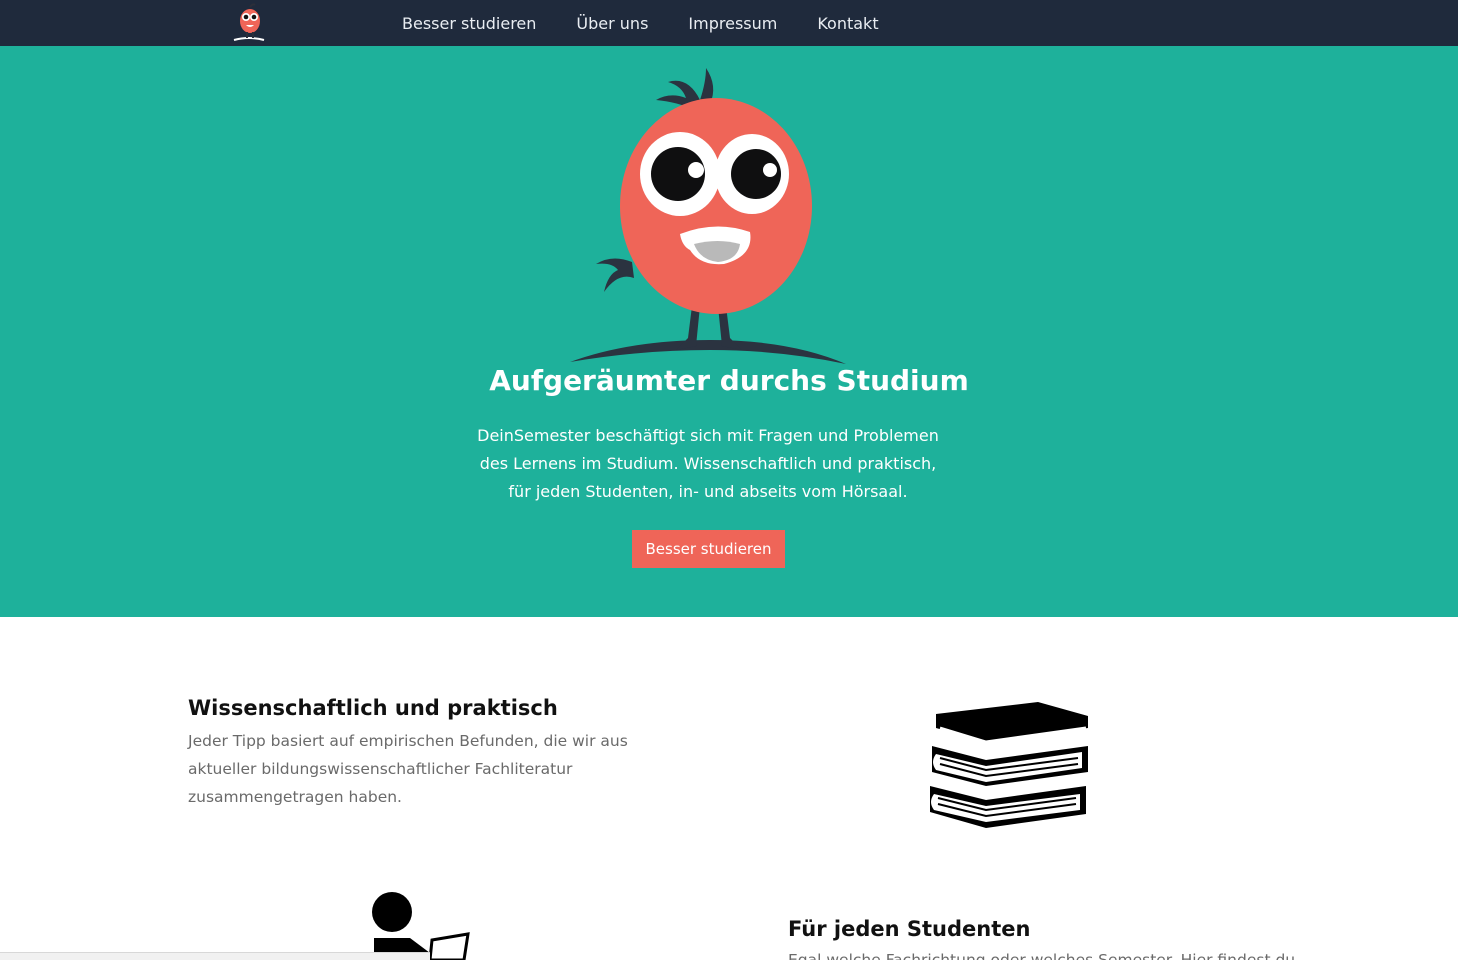  Describe the element at coordinates (421, 926) in the screenshot. I see `reading-person-icon` at that location.